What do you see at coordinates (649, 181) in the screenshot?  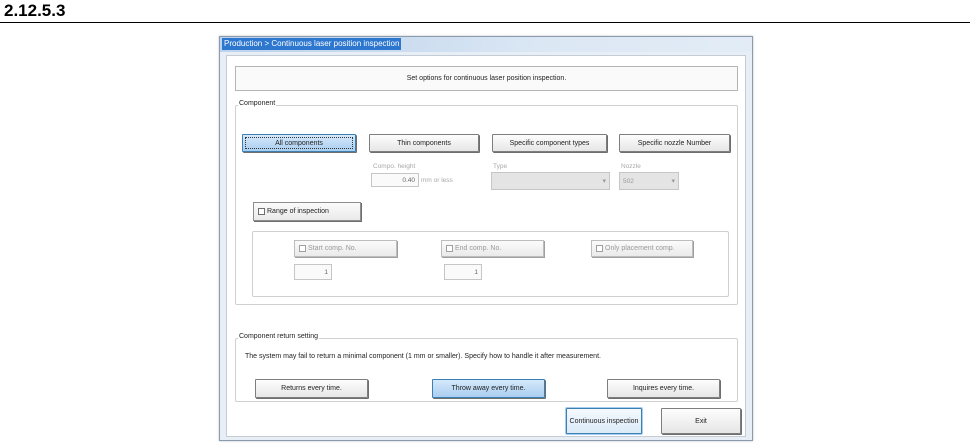 I see `nozzle-select: 502 ▾` at bounding box center [649, 181].